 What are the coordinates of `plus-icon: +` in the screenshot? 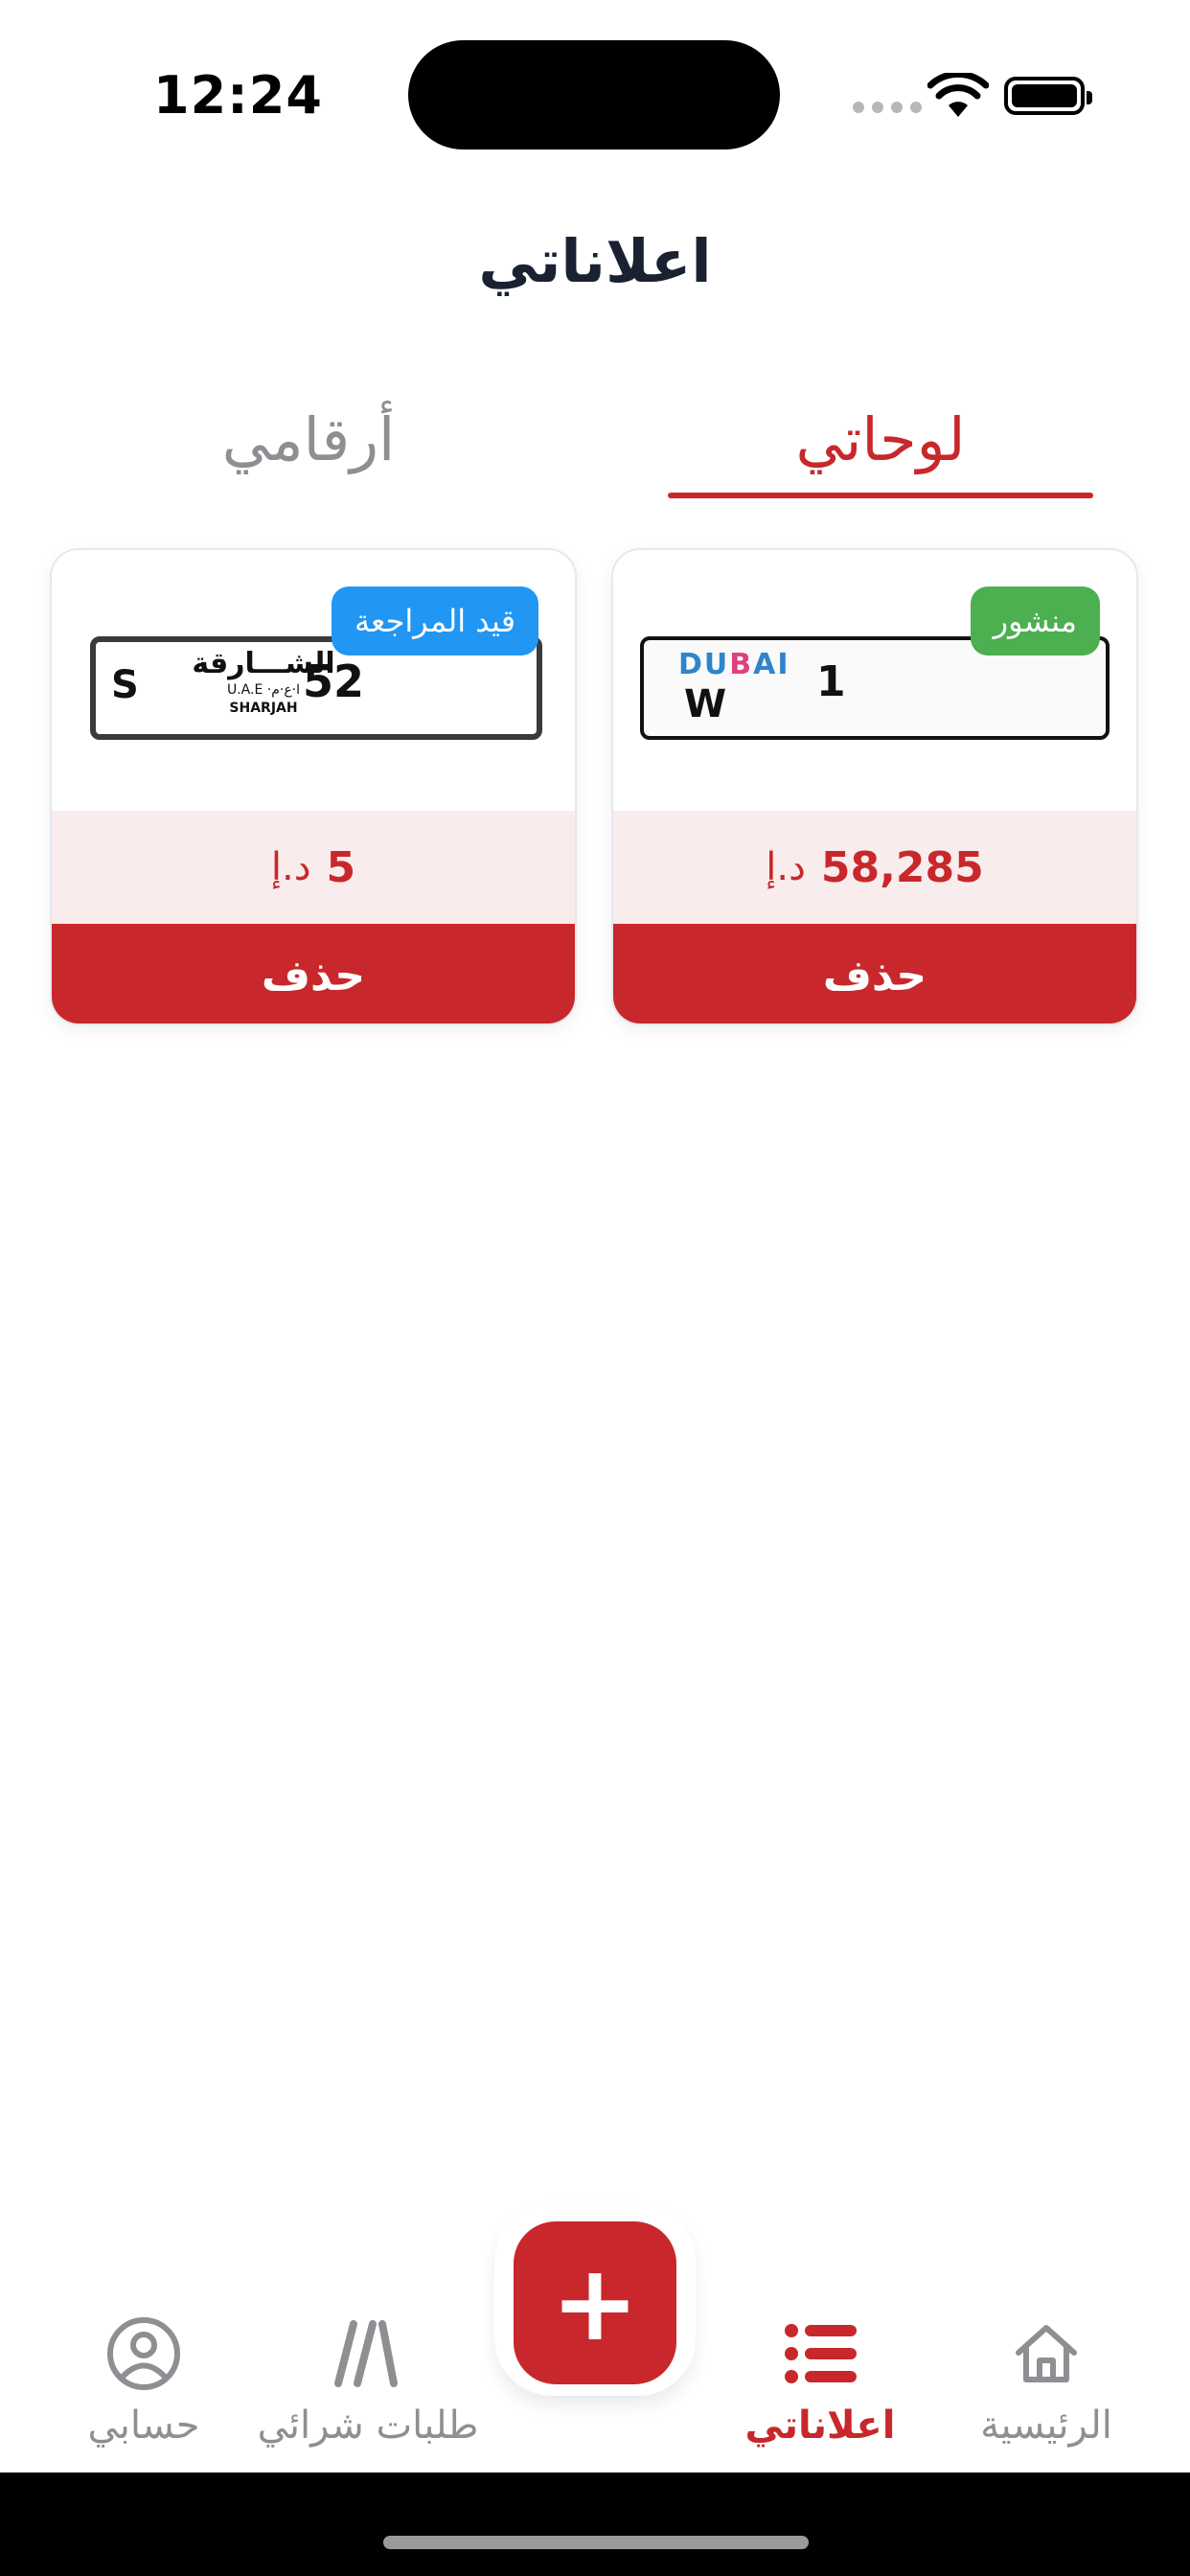 It's located at (595, 2303).